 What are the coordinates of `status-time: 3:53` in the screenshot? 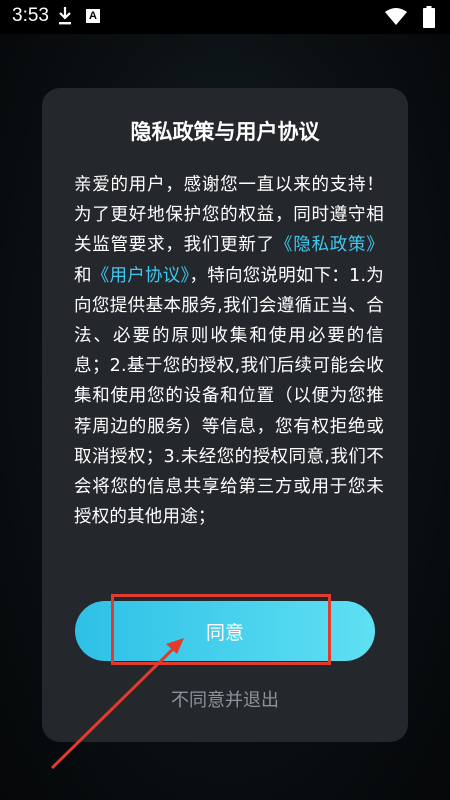 It's located at (30, 15).